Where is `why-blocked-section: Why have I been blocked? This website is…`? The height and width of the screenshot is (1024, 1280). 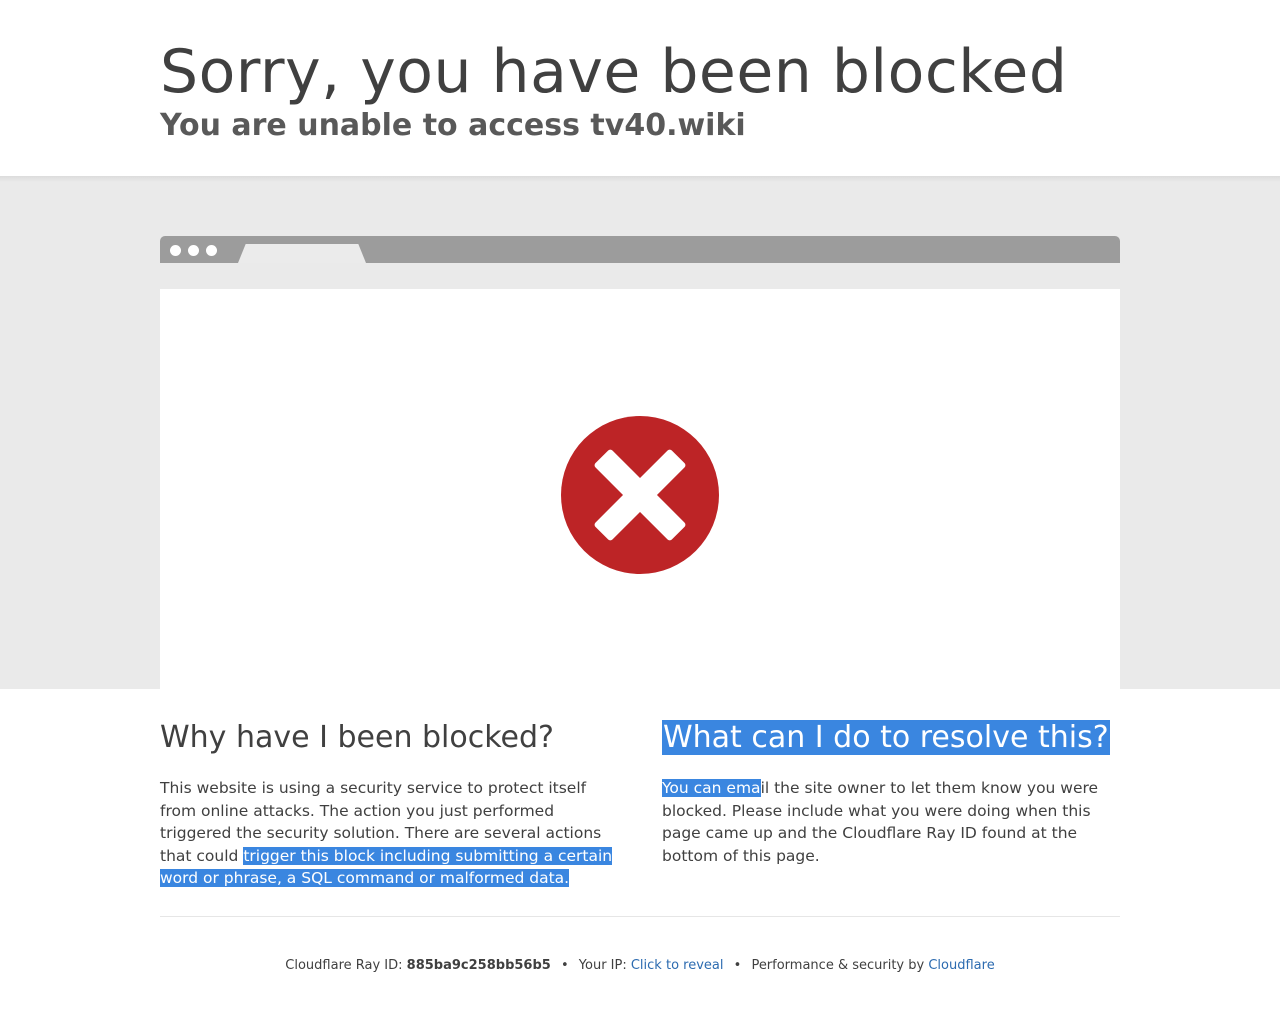
why-blocked-section: Why have I been blocked? This website is… is located at coordinates (390, 804).